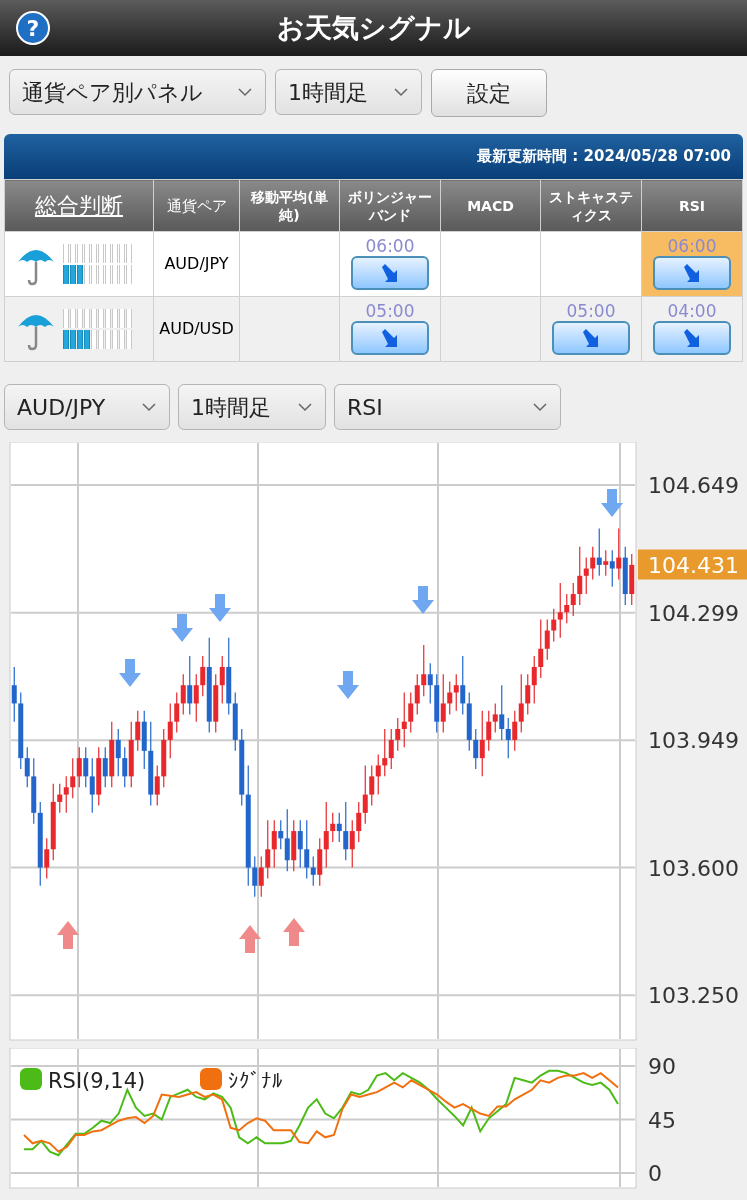 This screenshot has height=1200, width=747. Describe the element at coordinates (98, 318) in the screenshot. I see `meter-track` at that location.